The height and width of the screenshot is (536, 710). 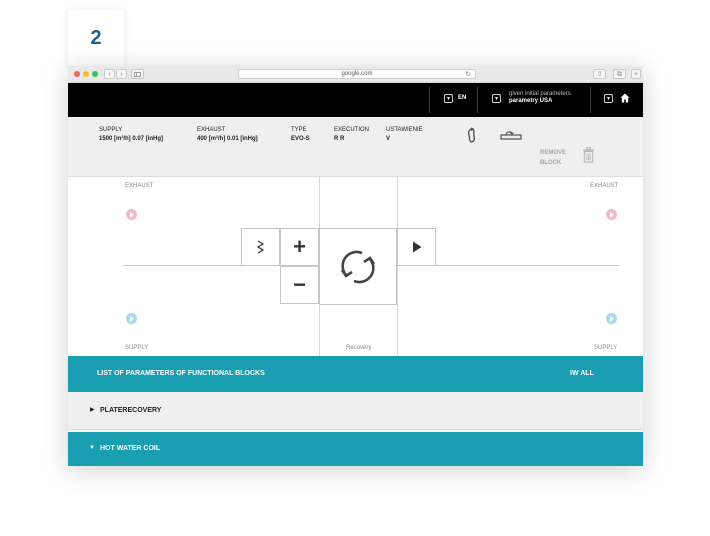 I want to click on trash-icon, so click(x=588, y=155).